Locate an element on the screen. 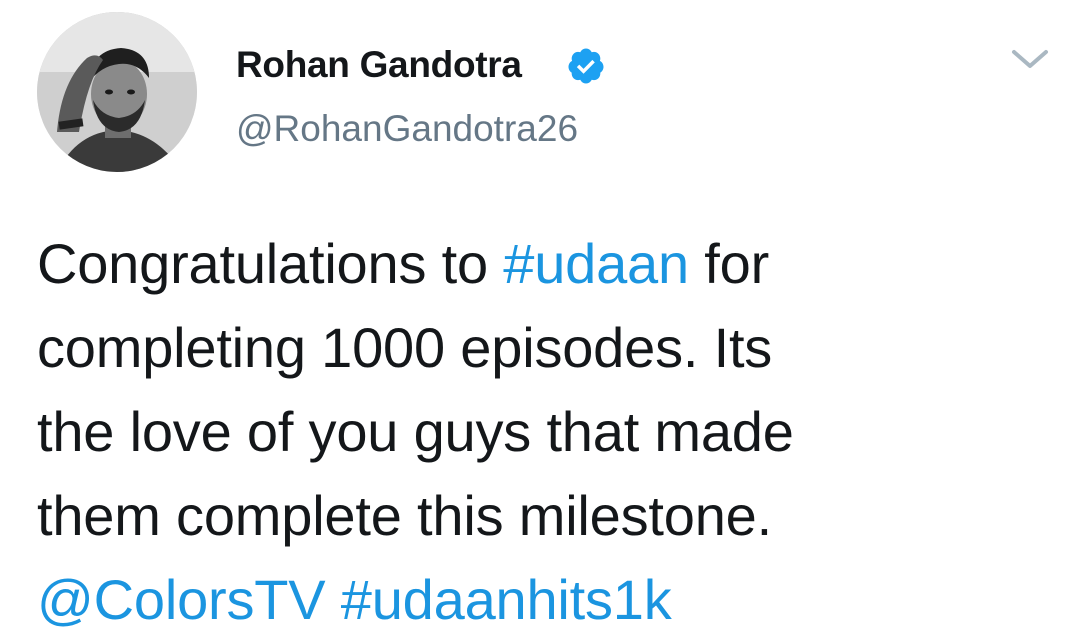  tweet-line-5: @ColorsTV #udaanhits1k is located at coordinates (542, 600).